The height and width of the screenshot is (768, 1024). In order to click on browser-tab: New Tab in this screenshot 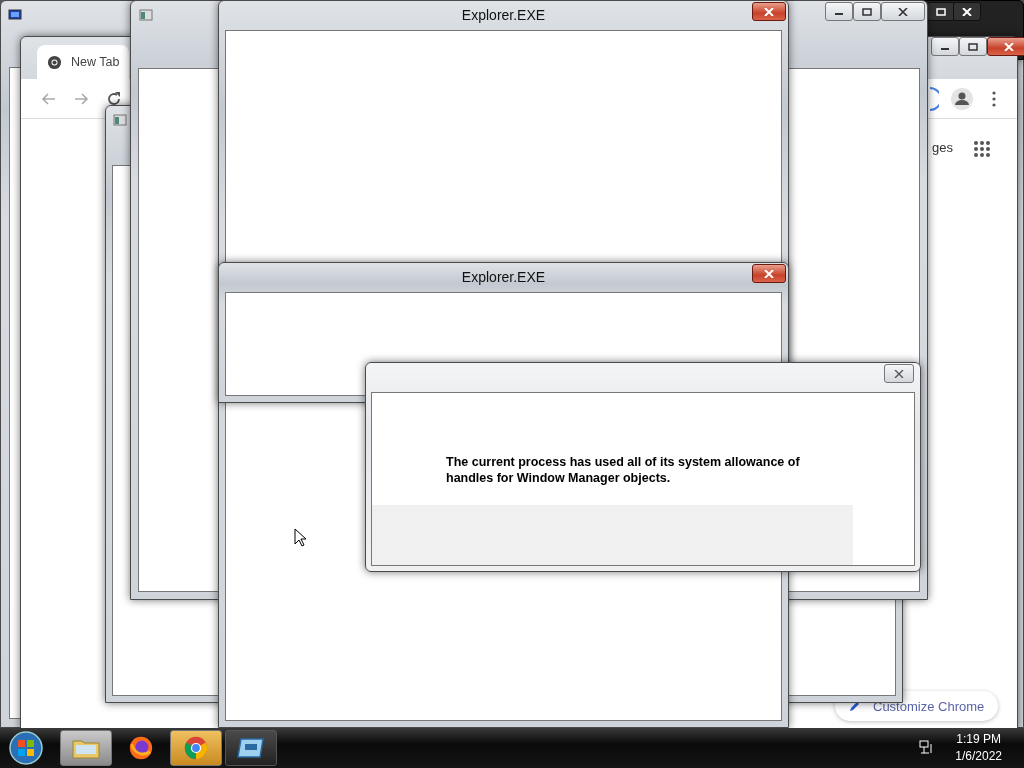, I will do `click(83, 62)`.